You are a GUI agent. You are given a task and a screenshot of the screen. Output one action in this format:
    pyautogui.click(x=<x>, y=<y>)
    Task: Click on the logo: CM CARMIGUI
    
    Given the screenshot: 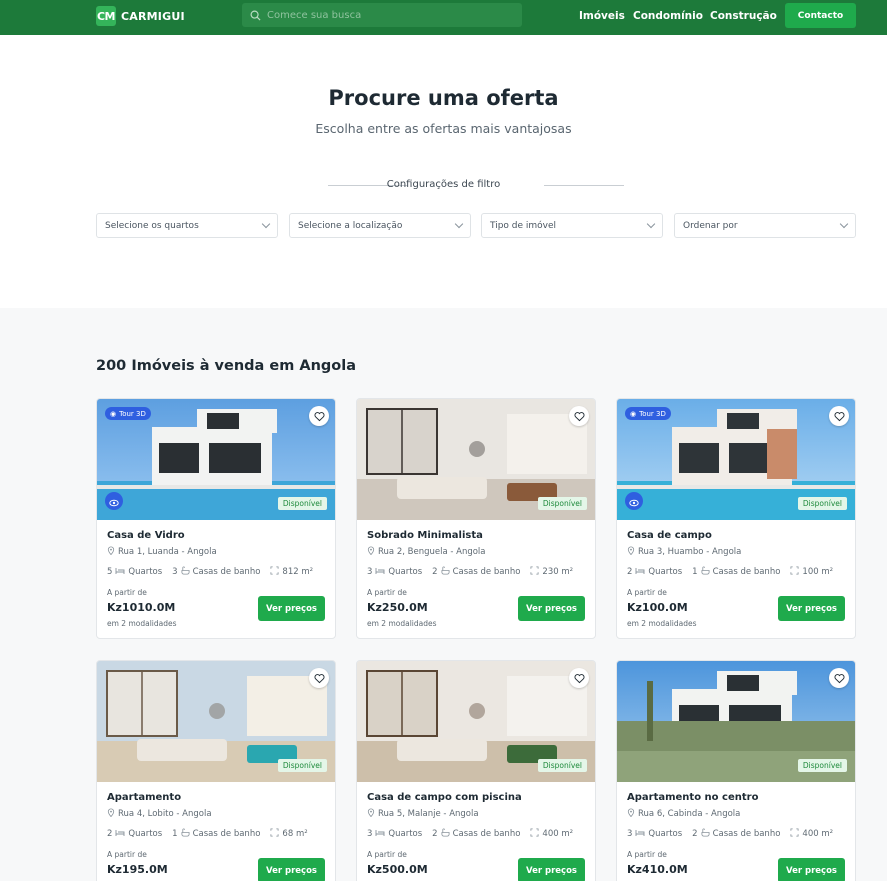 What is the action you would take?
    pyautogui.click(x=140, y=16)
    